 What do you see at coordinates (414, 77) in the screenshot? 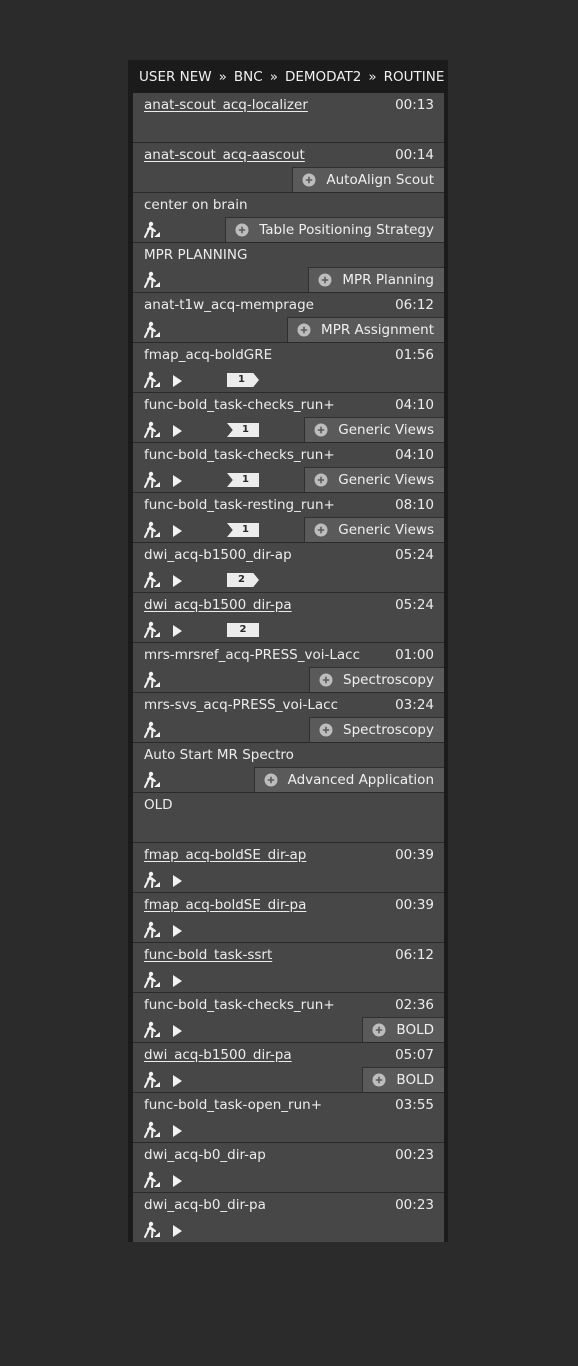
I see `breadcrumb-item-routine: ROUTINE` at bounding box center [414, 77].